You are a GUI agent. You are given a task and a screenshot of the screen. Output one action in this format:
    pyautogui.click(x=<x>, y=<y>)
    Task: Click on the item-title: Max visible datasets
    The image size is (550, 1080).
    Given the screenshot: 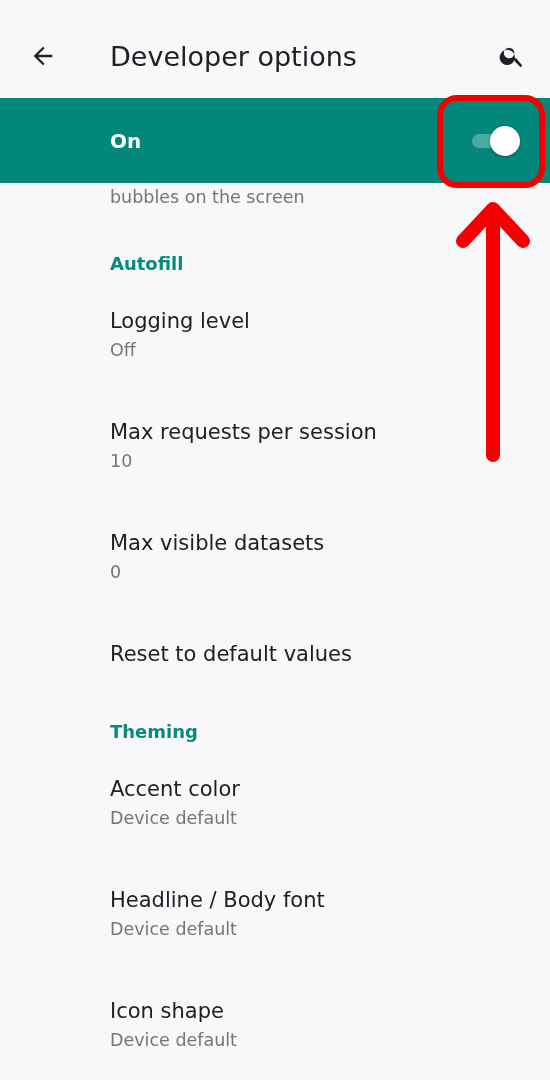 What is the action you would take?
    pyautogui.click(x=217, y=543)
    